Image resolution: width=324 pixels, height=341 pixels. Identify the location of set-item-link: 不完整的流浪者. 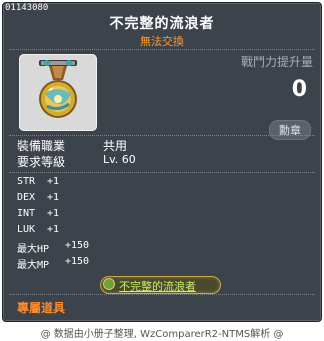
(160, 285).